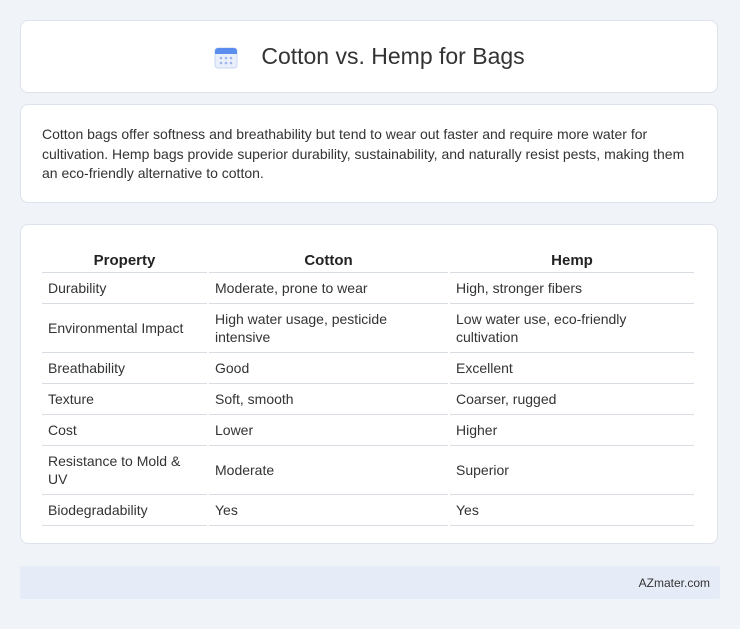 This screenshot has height=629, width=740. I want to click on calendar-icon, so click(226, 57).